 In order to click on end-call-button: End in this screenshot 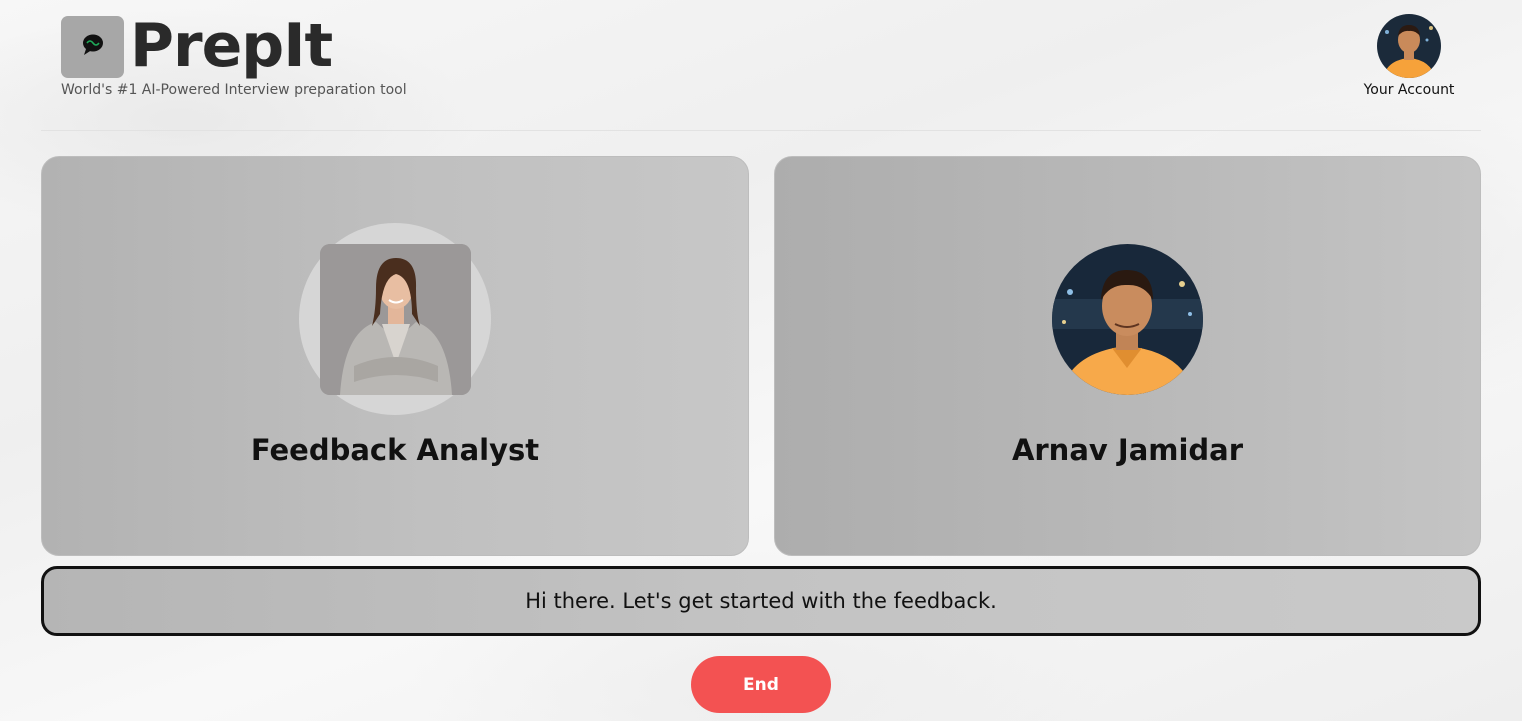, I will do `click(761, 684)`.